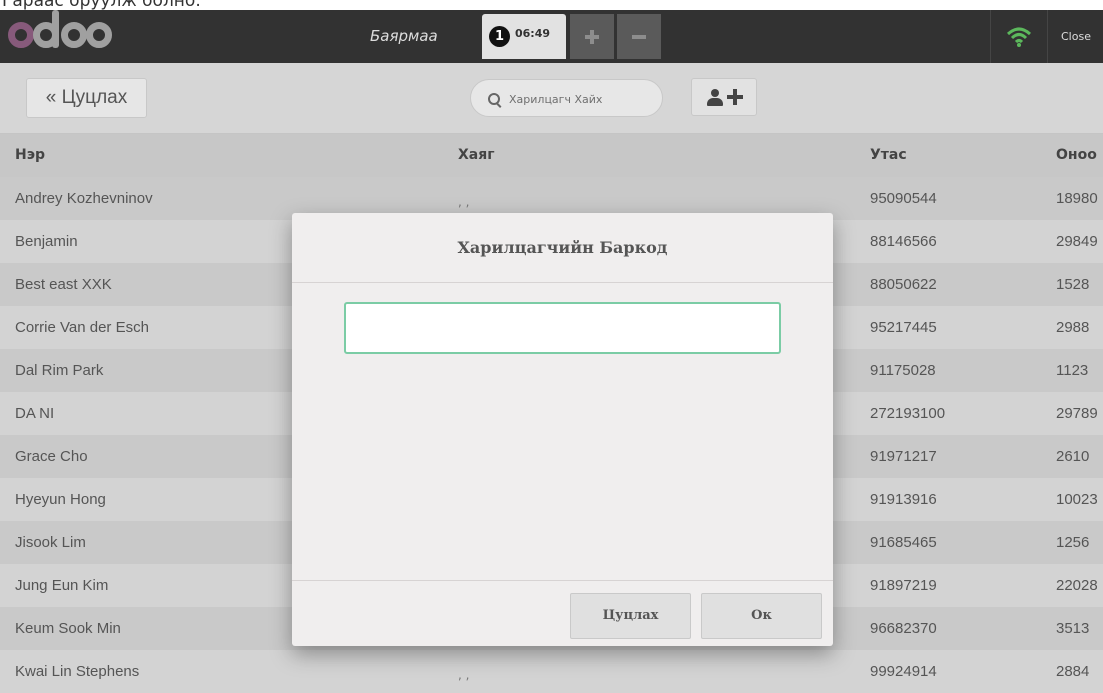 The width and height of the screenshot is (1103, 693). What do you see at coordinates (476, 155) in the screenshot?
I see `column-header-address: Хаяг` at bounding box center [476, 155].